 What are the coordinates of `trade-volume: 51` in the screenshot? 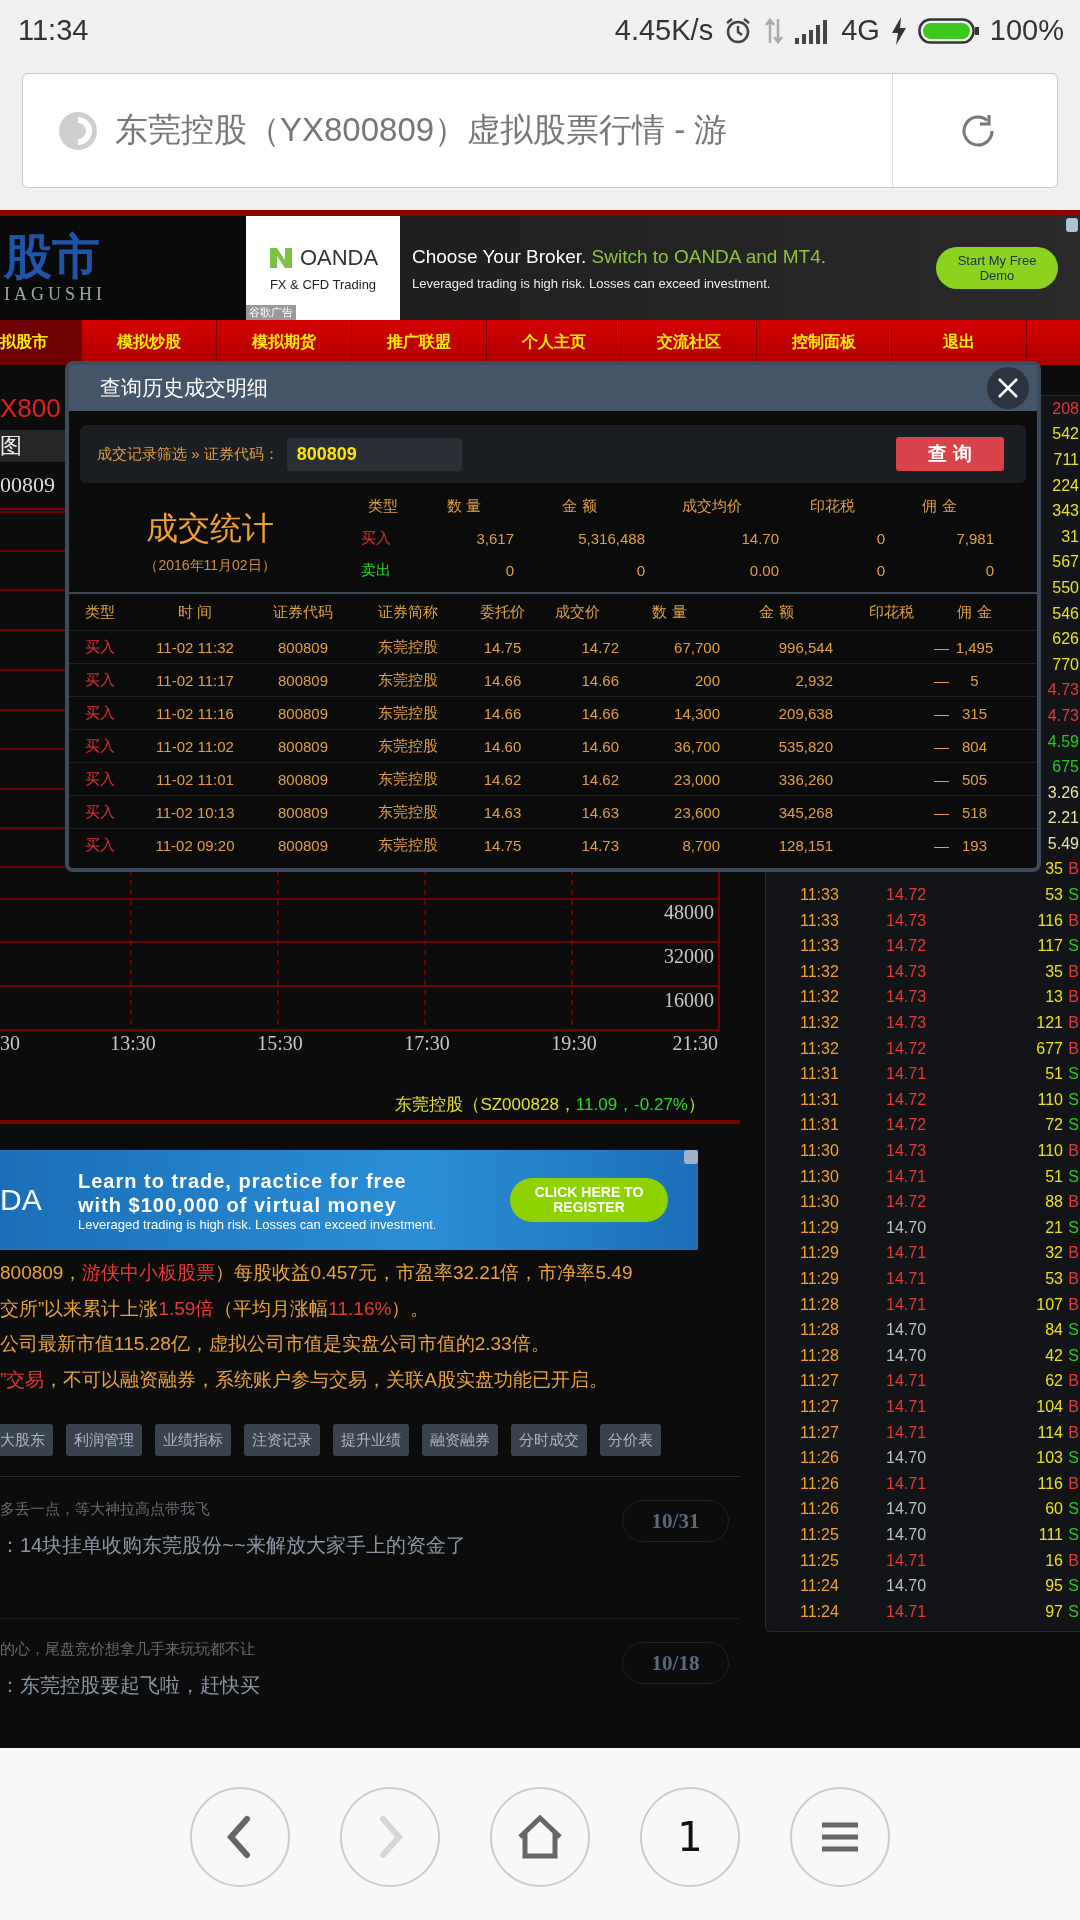 It's located at (1054, 1074).